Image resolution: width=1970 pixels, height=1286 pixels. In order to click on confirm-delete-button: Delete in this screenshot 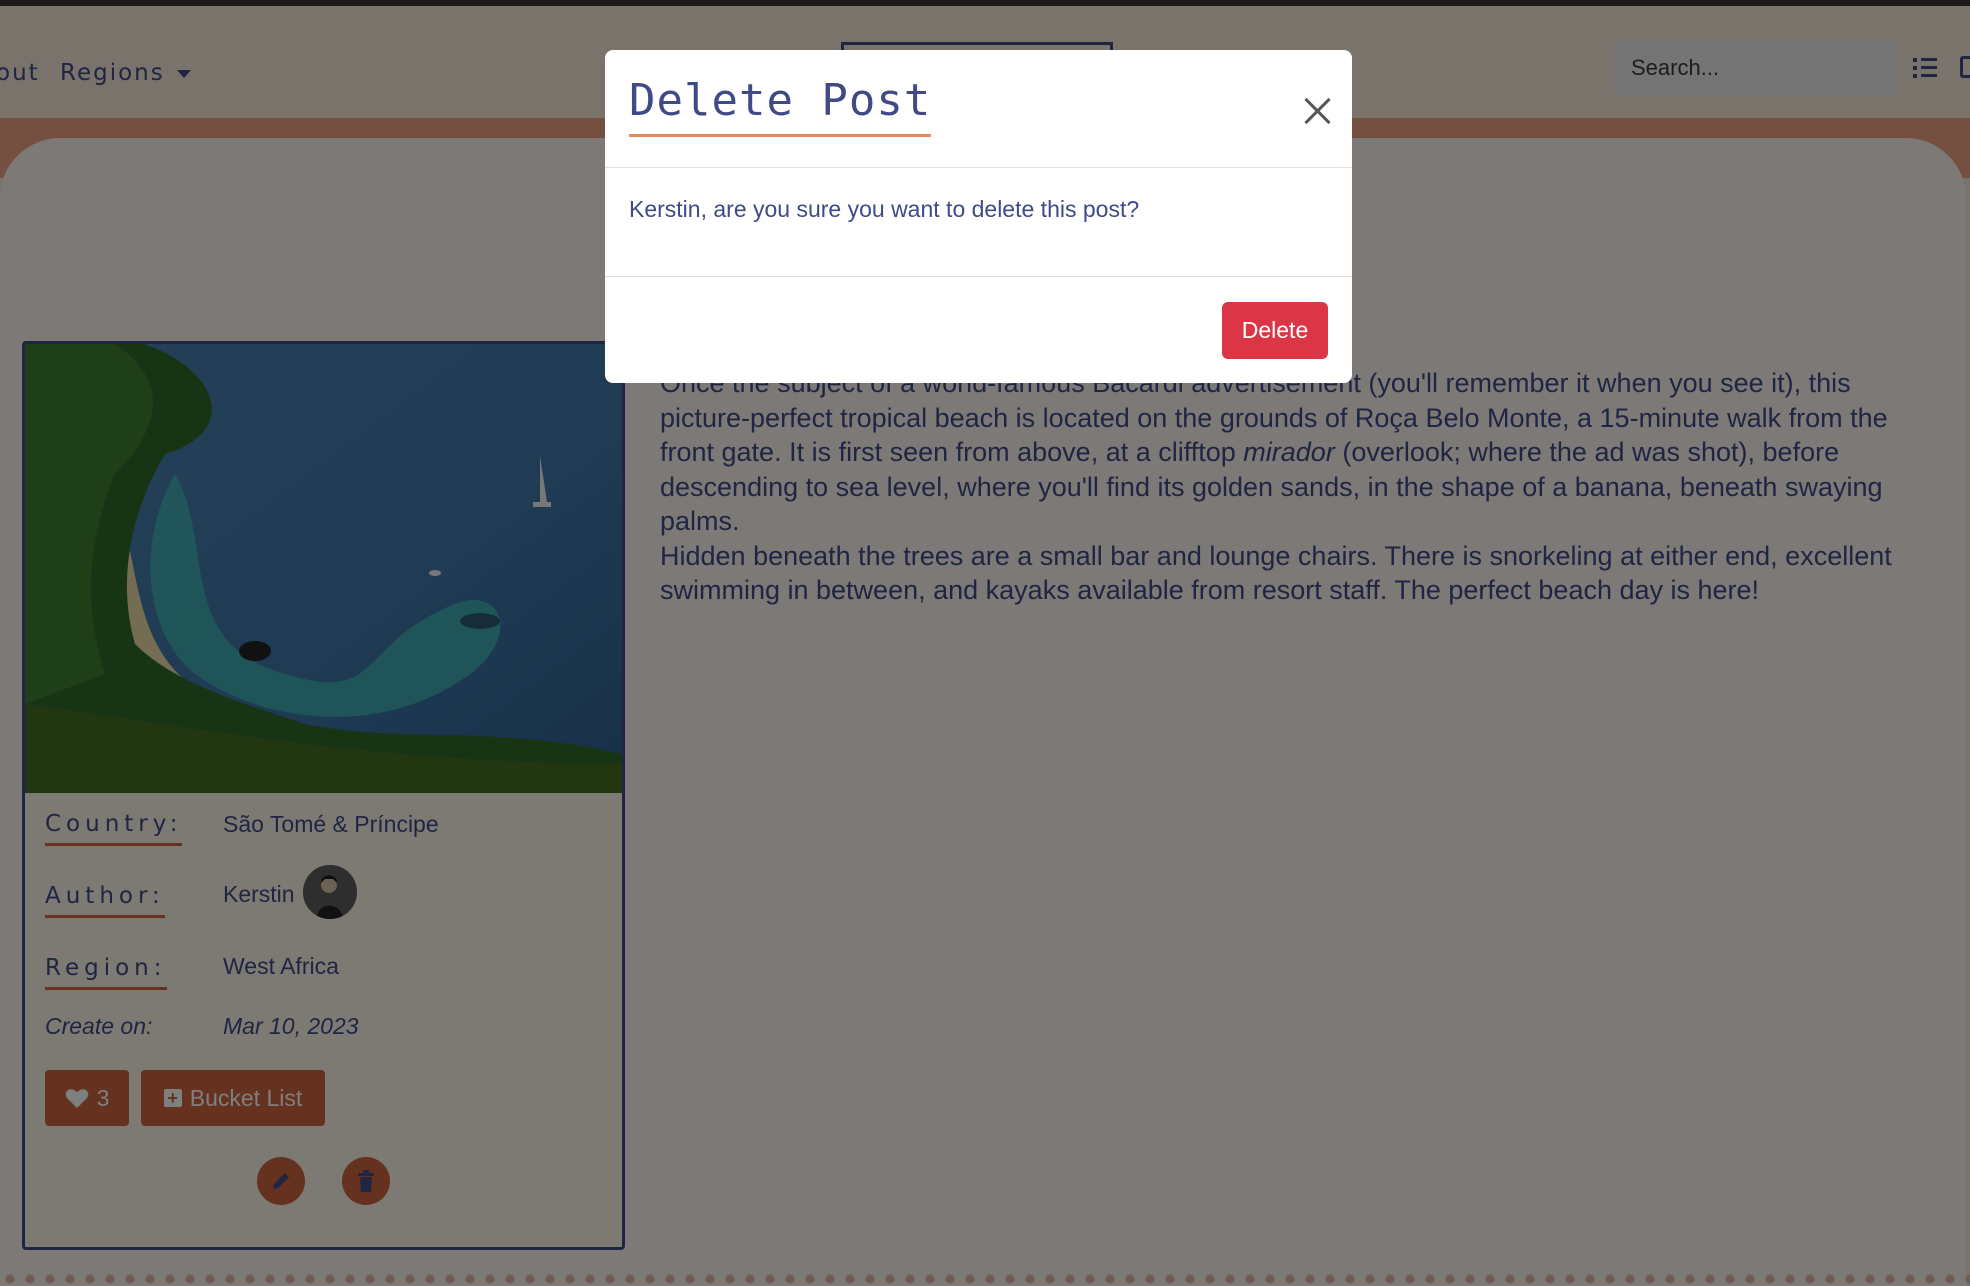, I will do `click(1275, 330)`.